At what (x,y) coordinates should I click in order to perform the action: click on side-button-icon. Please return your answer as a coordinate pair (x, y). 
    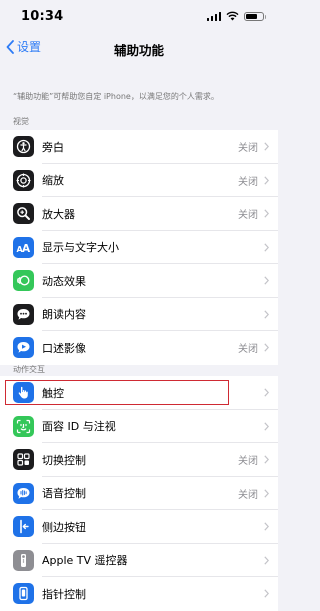
    Looking at the image, I should click on (23, 526).